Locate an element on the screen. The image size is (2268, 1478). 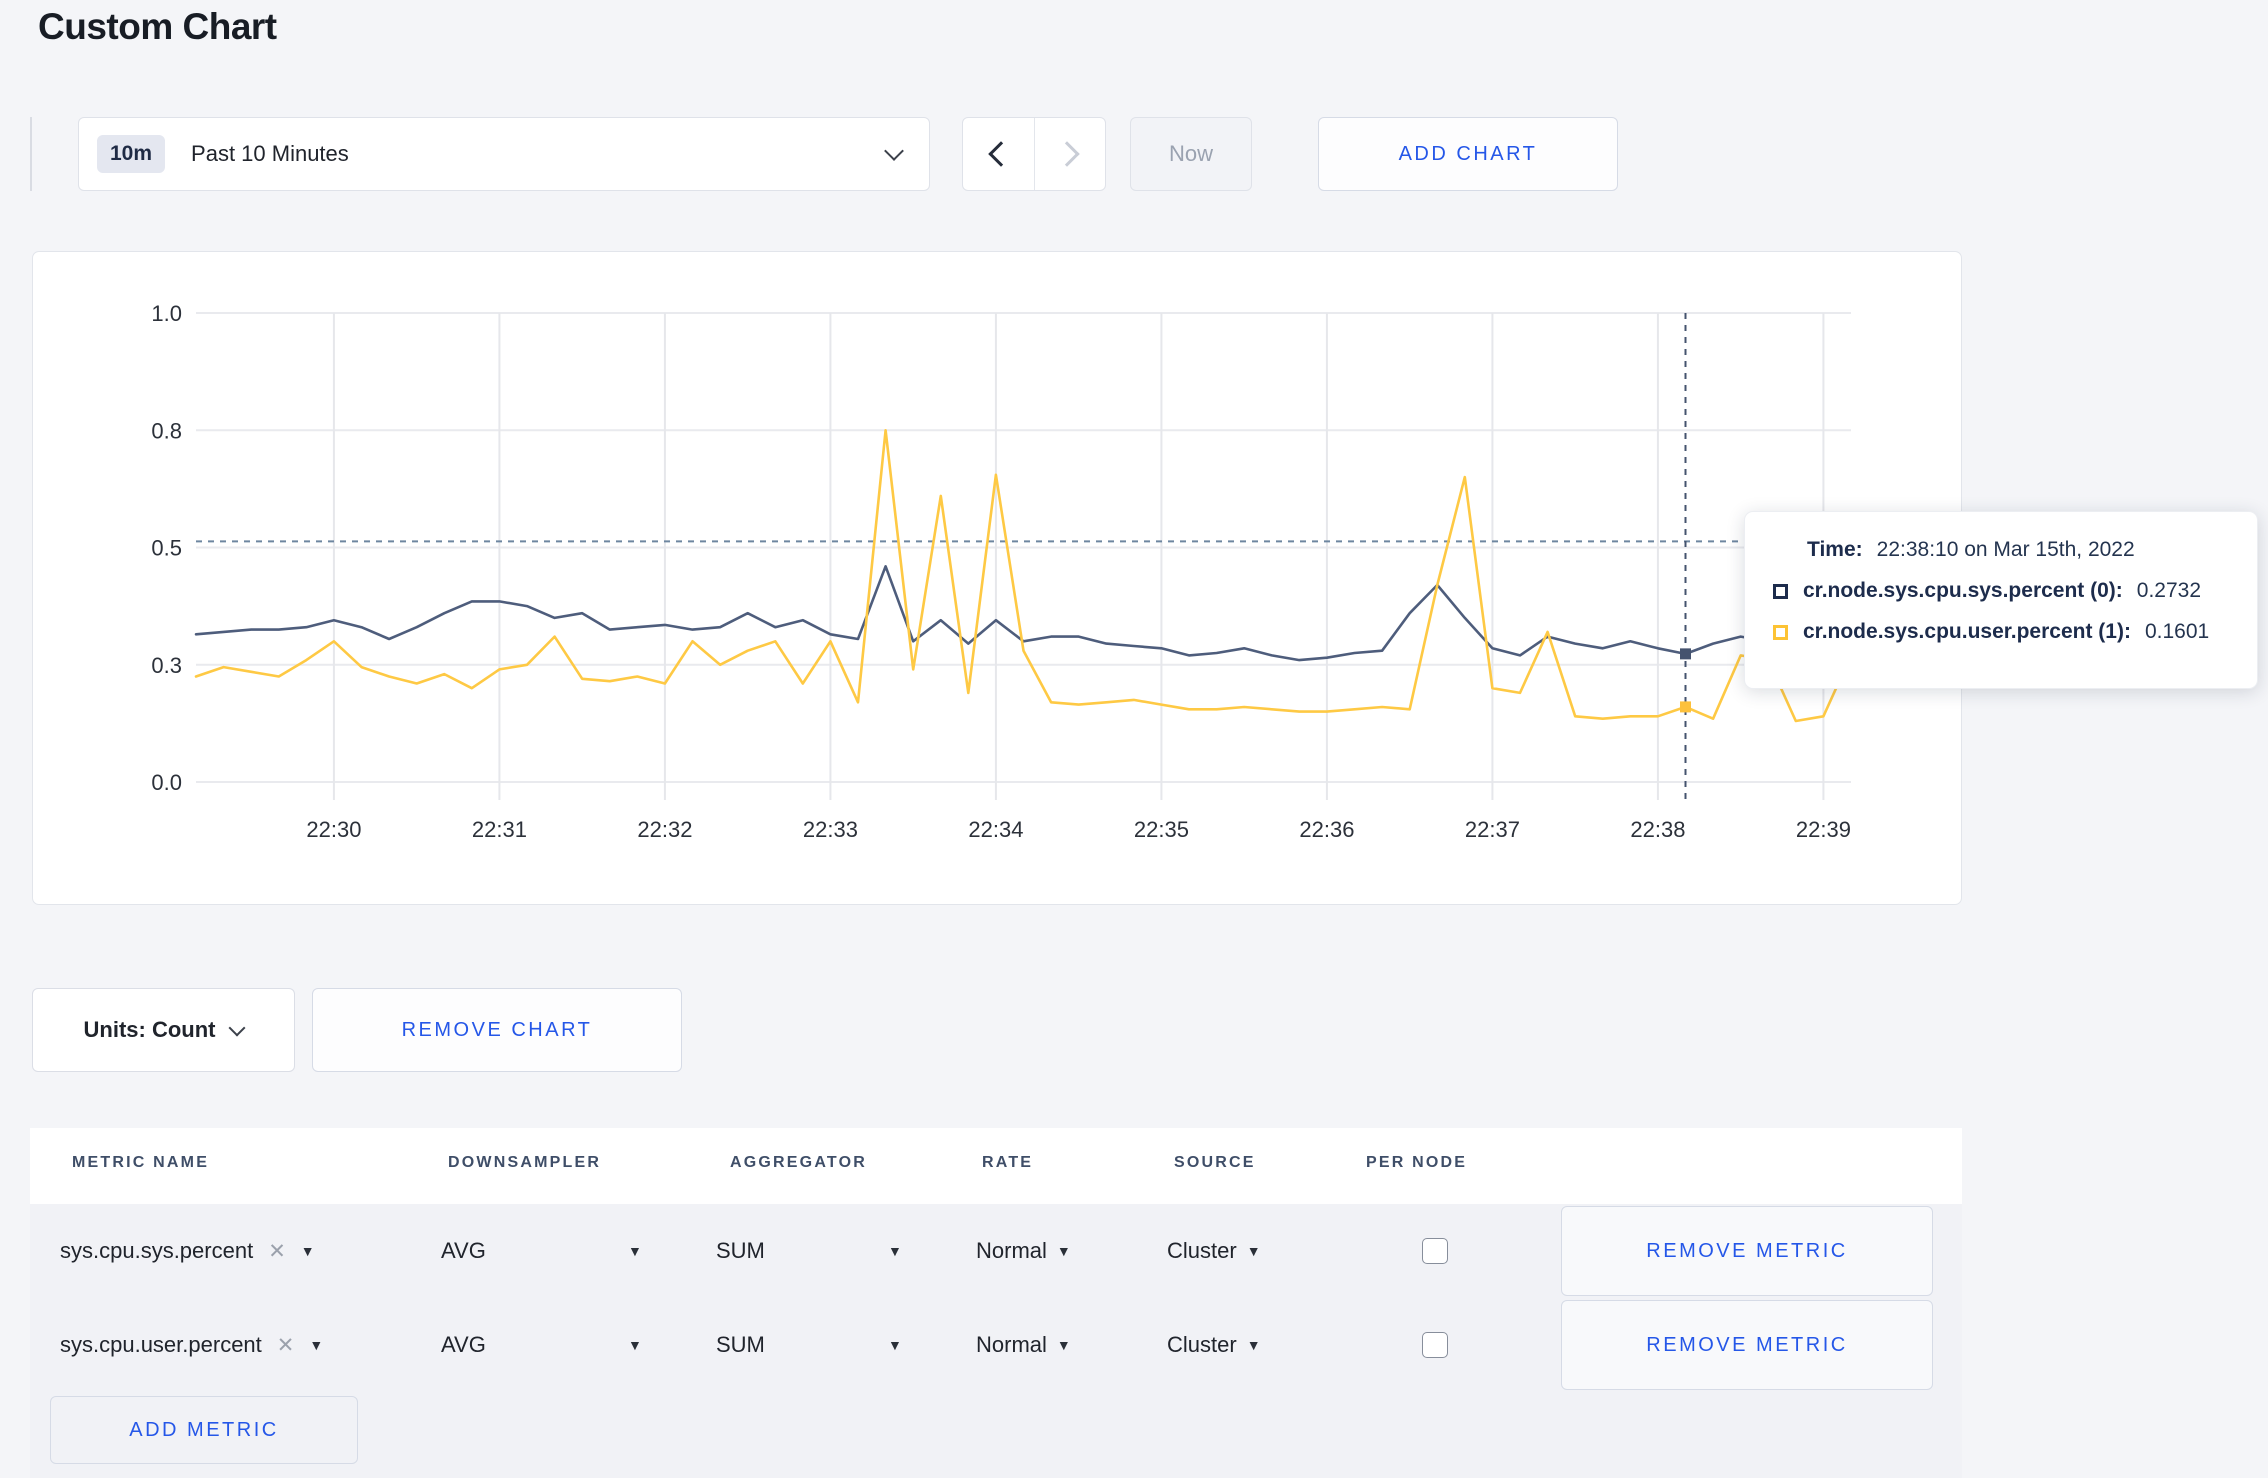
time-nav-group is located at coordinates (1034, 154).